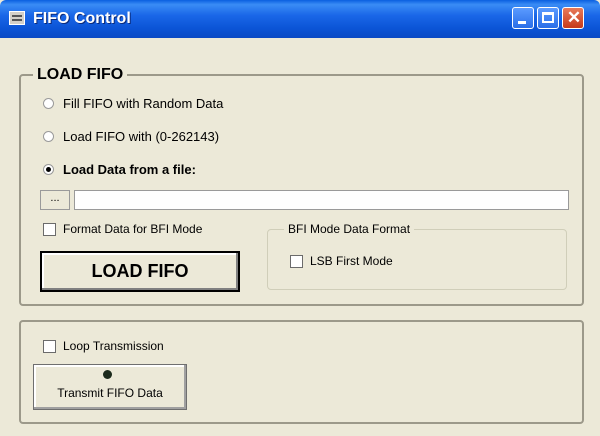 Image resolution: width=600 pixels, height=436 pixels. I want to click on format-bfi-label: Format Data for BFI Mode, so click(133, 229).